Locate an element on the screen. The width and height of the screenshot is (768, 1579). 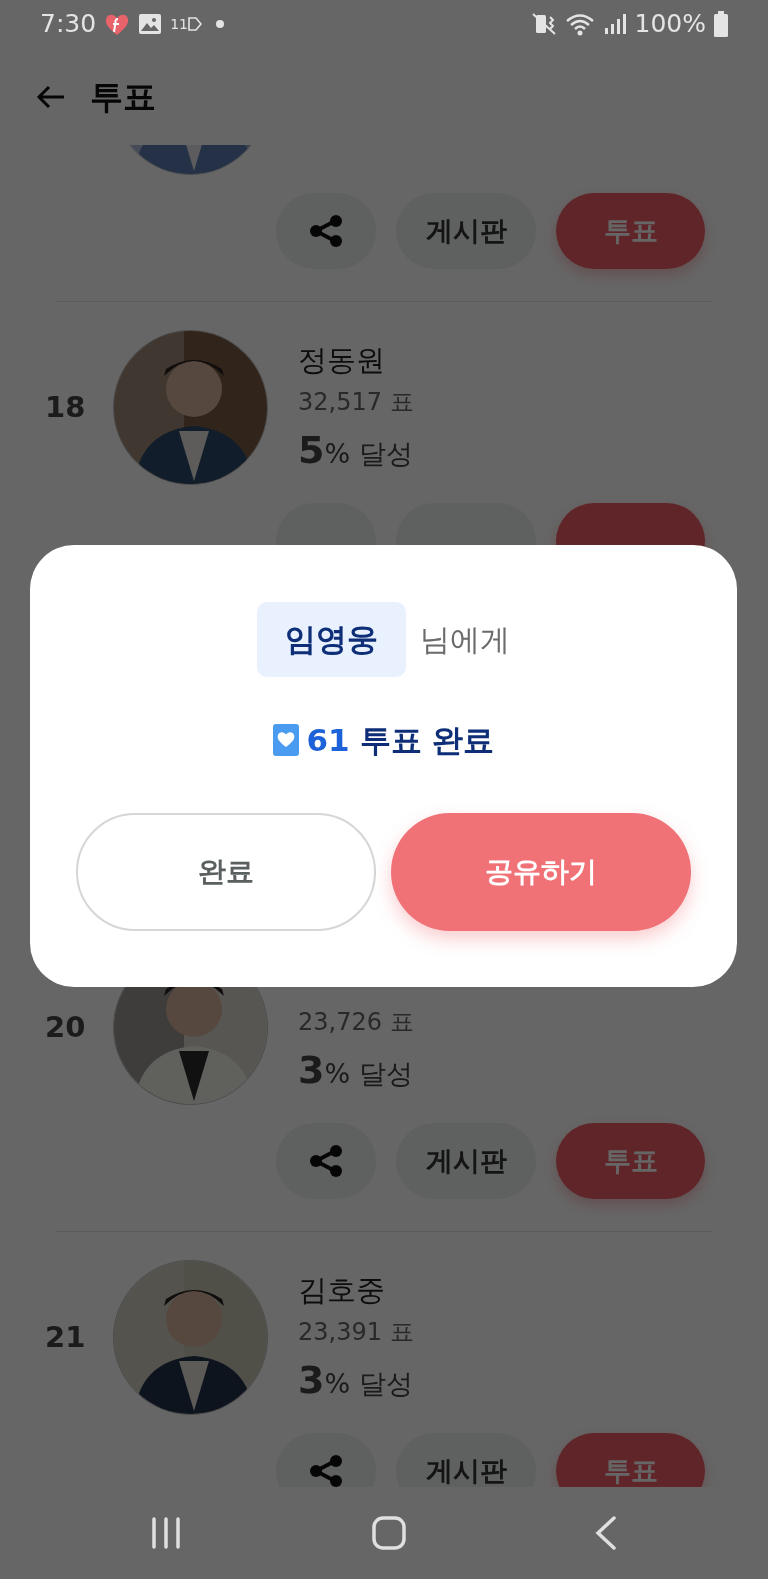
recipient-suffix: 님에게 is located at coordinates (465, 639).